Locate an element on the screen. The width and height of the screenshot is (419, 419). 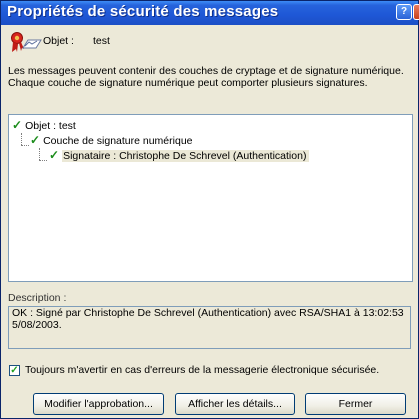
help-button: ? is located at coordinates (404, 12).